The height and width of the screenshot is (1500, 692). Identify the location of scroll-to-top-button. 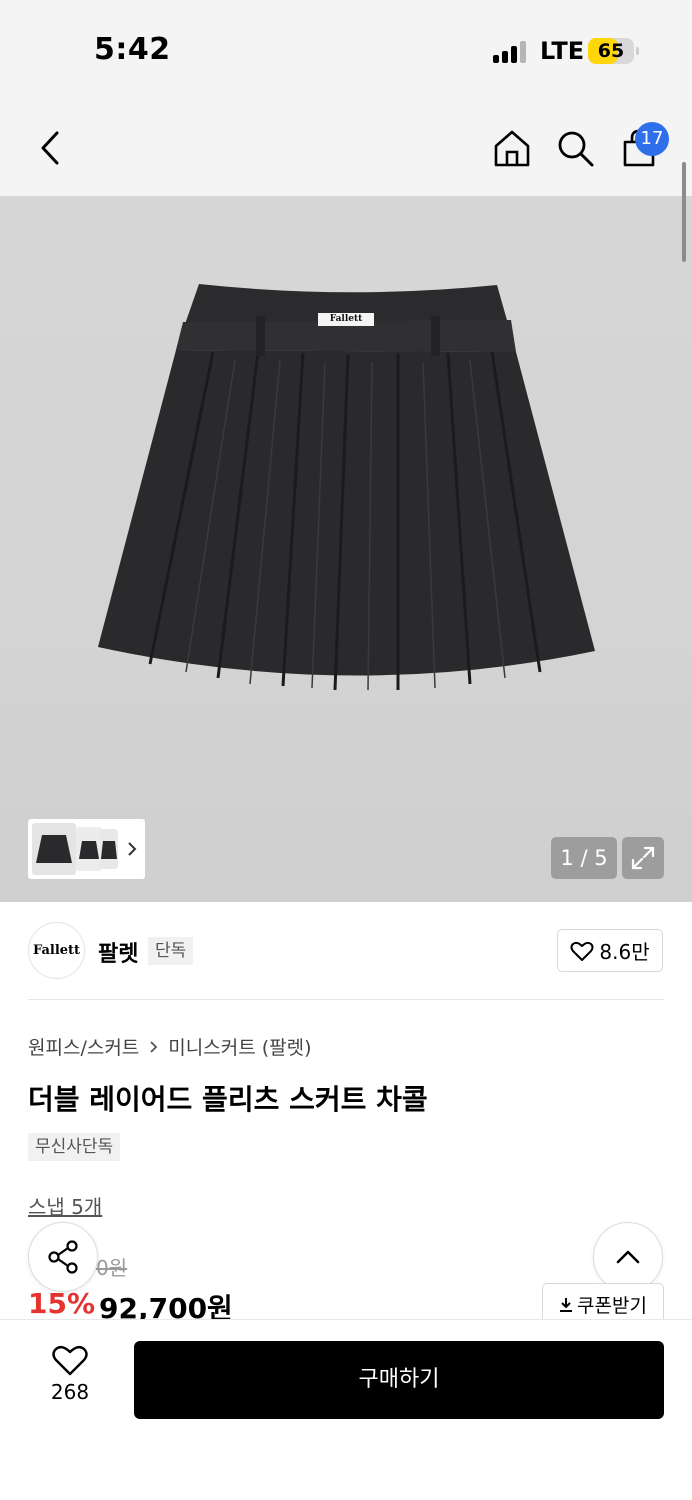
(628, 1257).